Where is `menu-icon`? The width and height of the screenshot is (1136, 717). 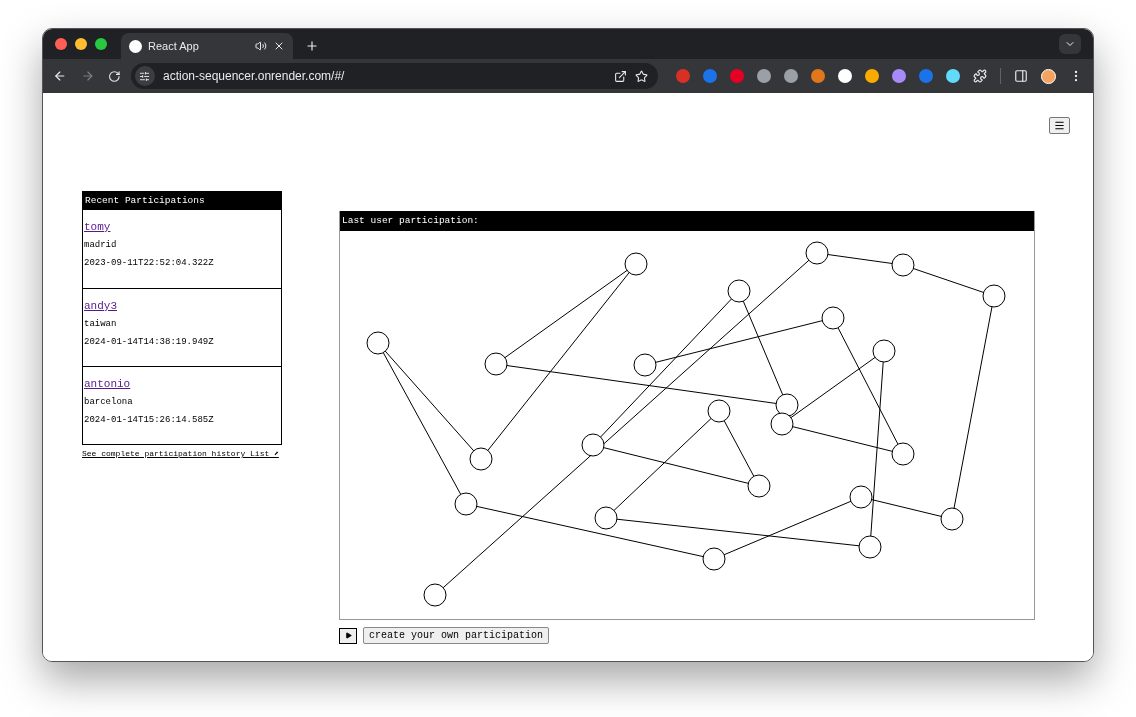
menu-icon is located at coordinates (1059, 125).